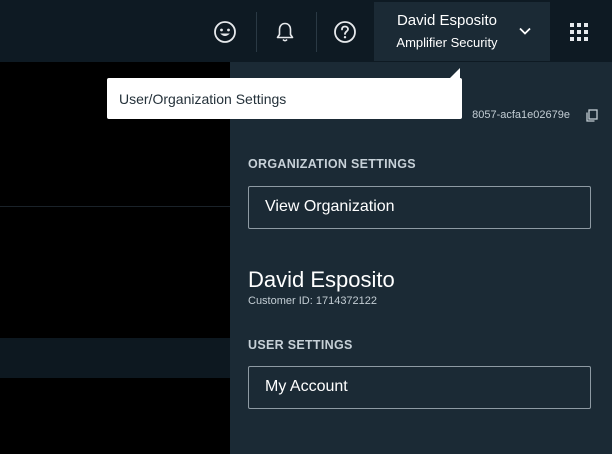  I want to click on help-icon, so click(345, 32).